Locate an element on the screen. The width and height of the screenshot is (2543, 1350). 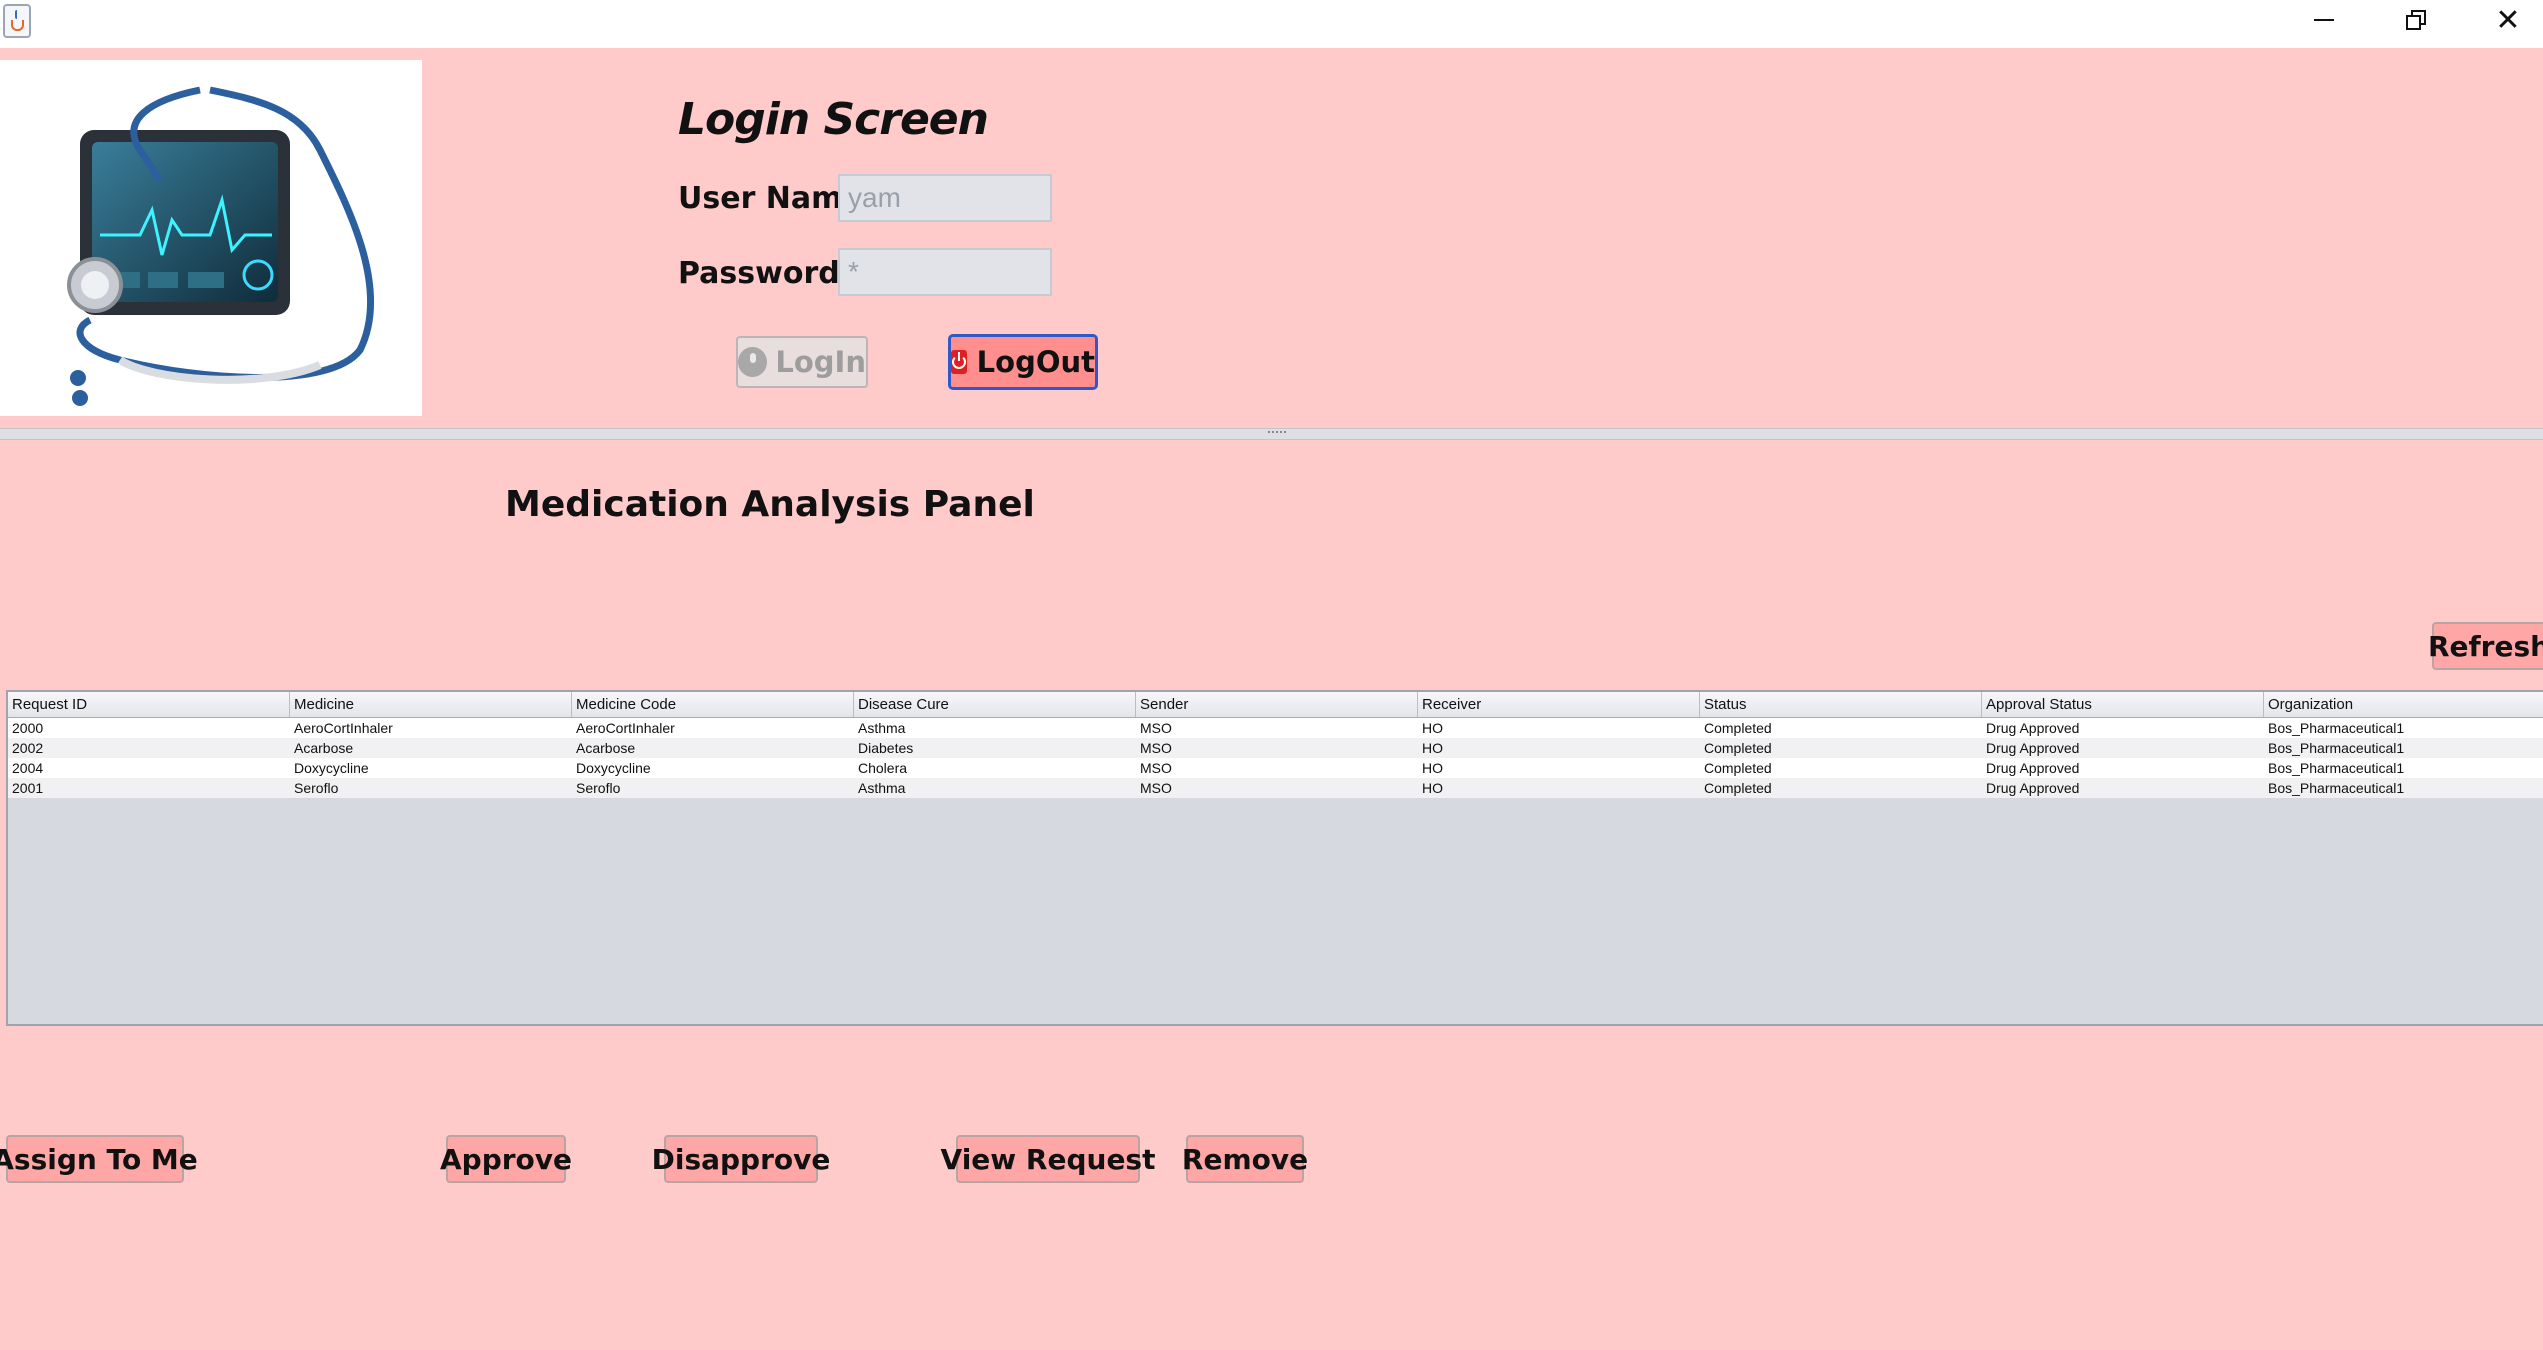
table-cell: 2004 is located at coordinates (28, 768).